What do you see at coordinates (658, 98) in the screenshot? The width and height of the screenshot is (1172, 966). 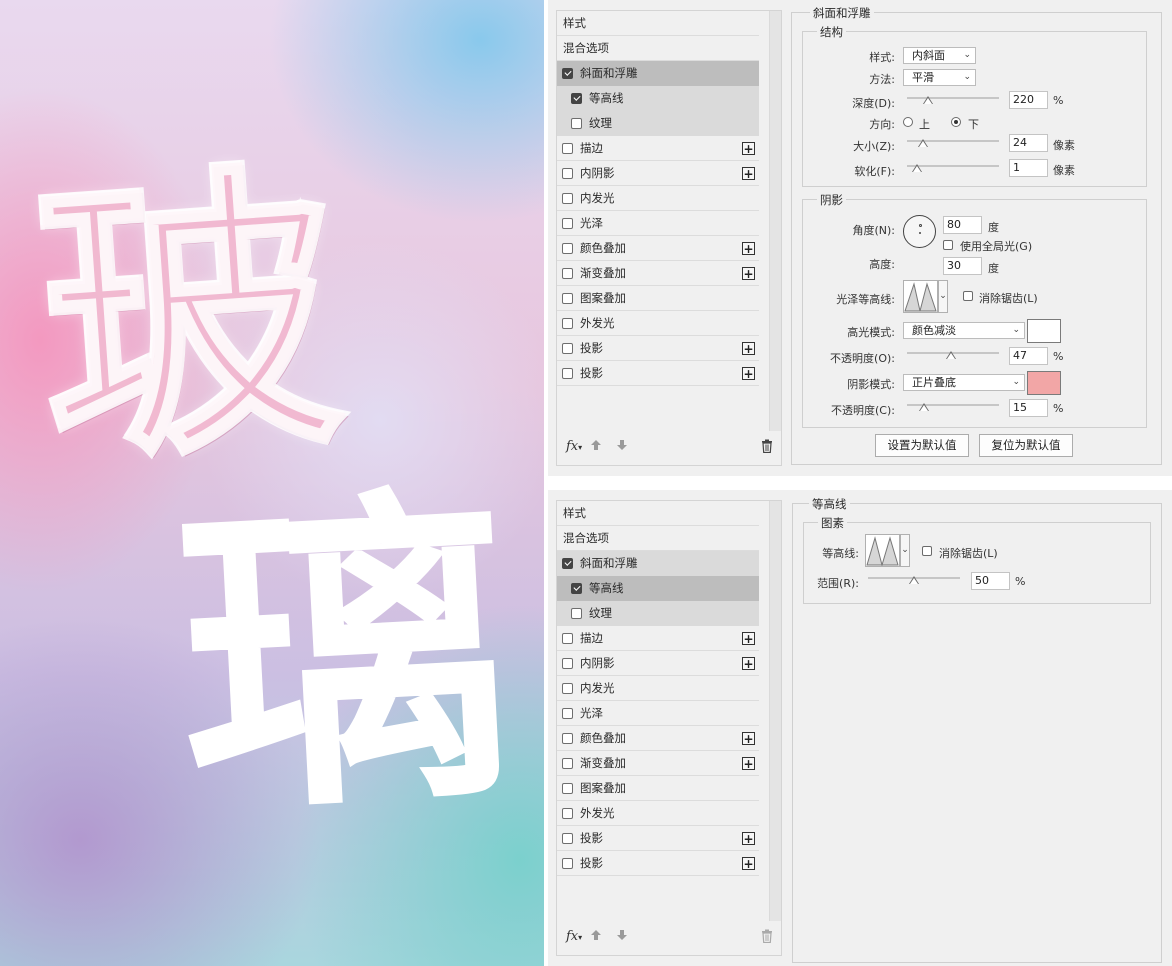 I see `style-item-contour: 等高线` at bounding box center [658, 98].